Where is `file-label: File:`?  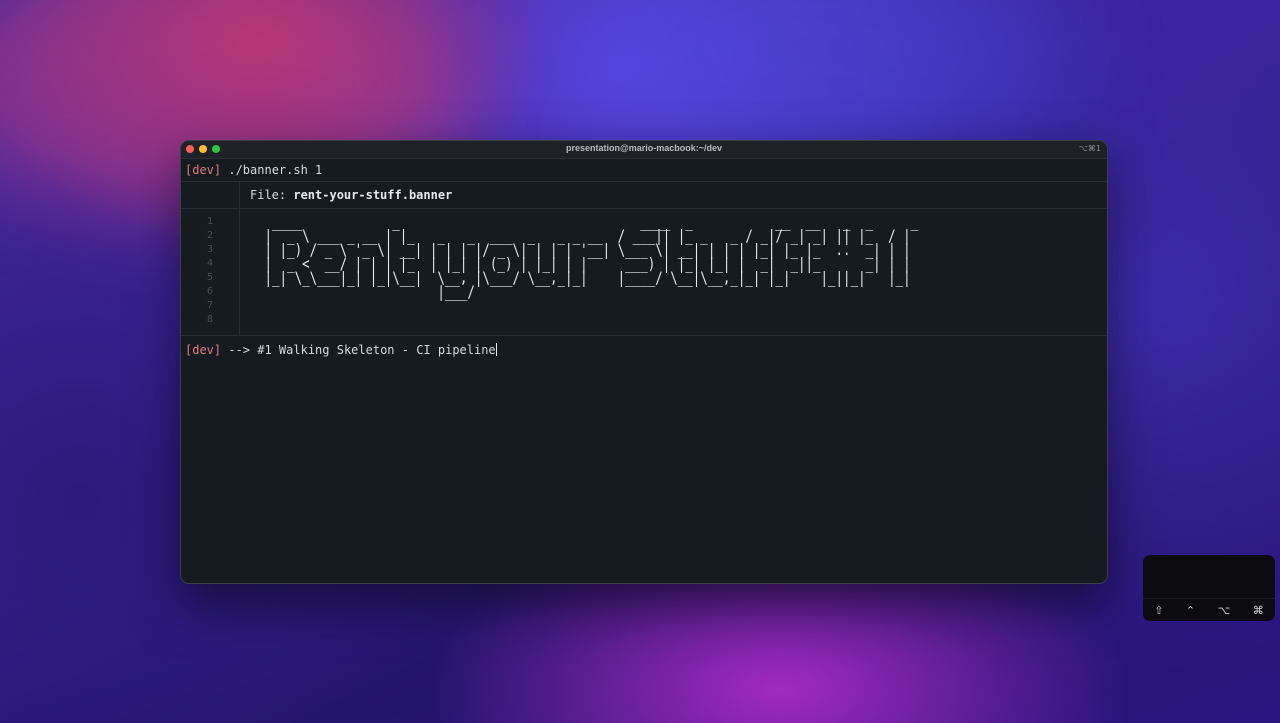
file-label: File: is located at coordinates (272, 195).